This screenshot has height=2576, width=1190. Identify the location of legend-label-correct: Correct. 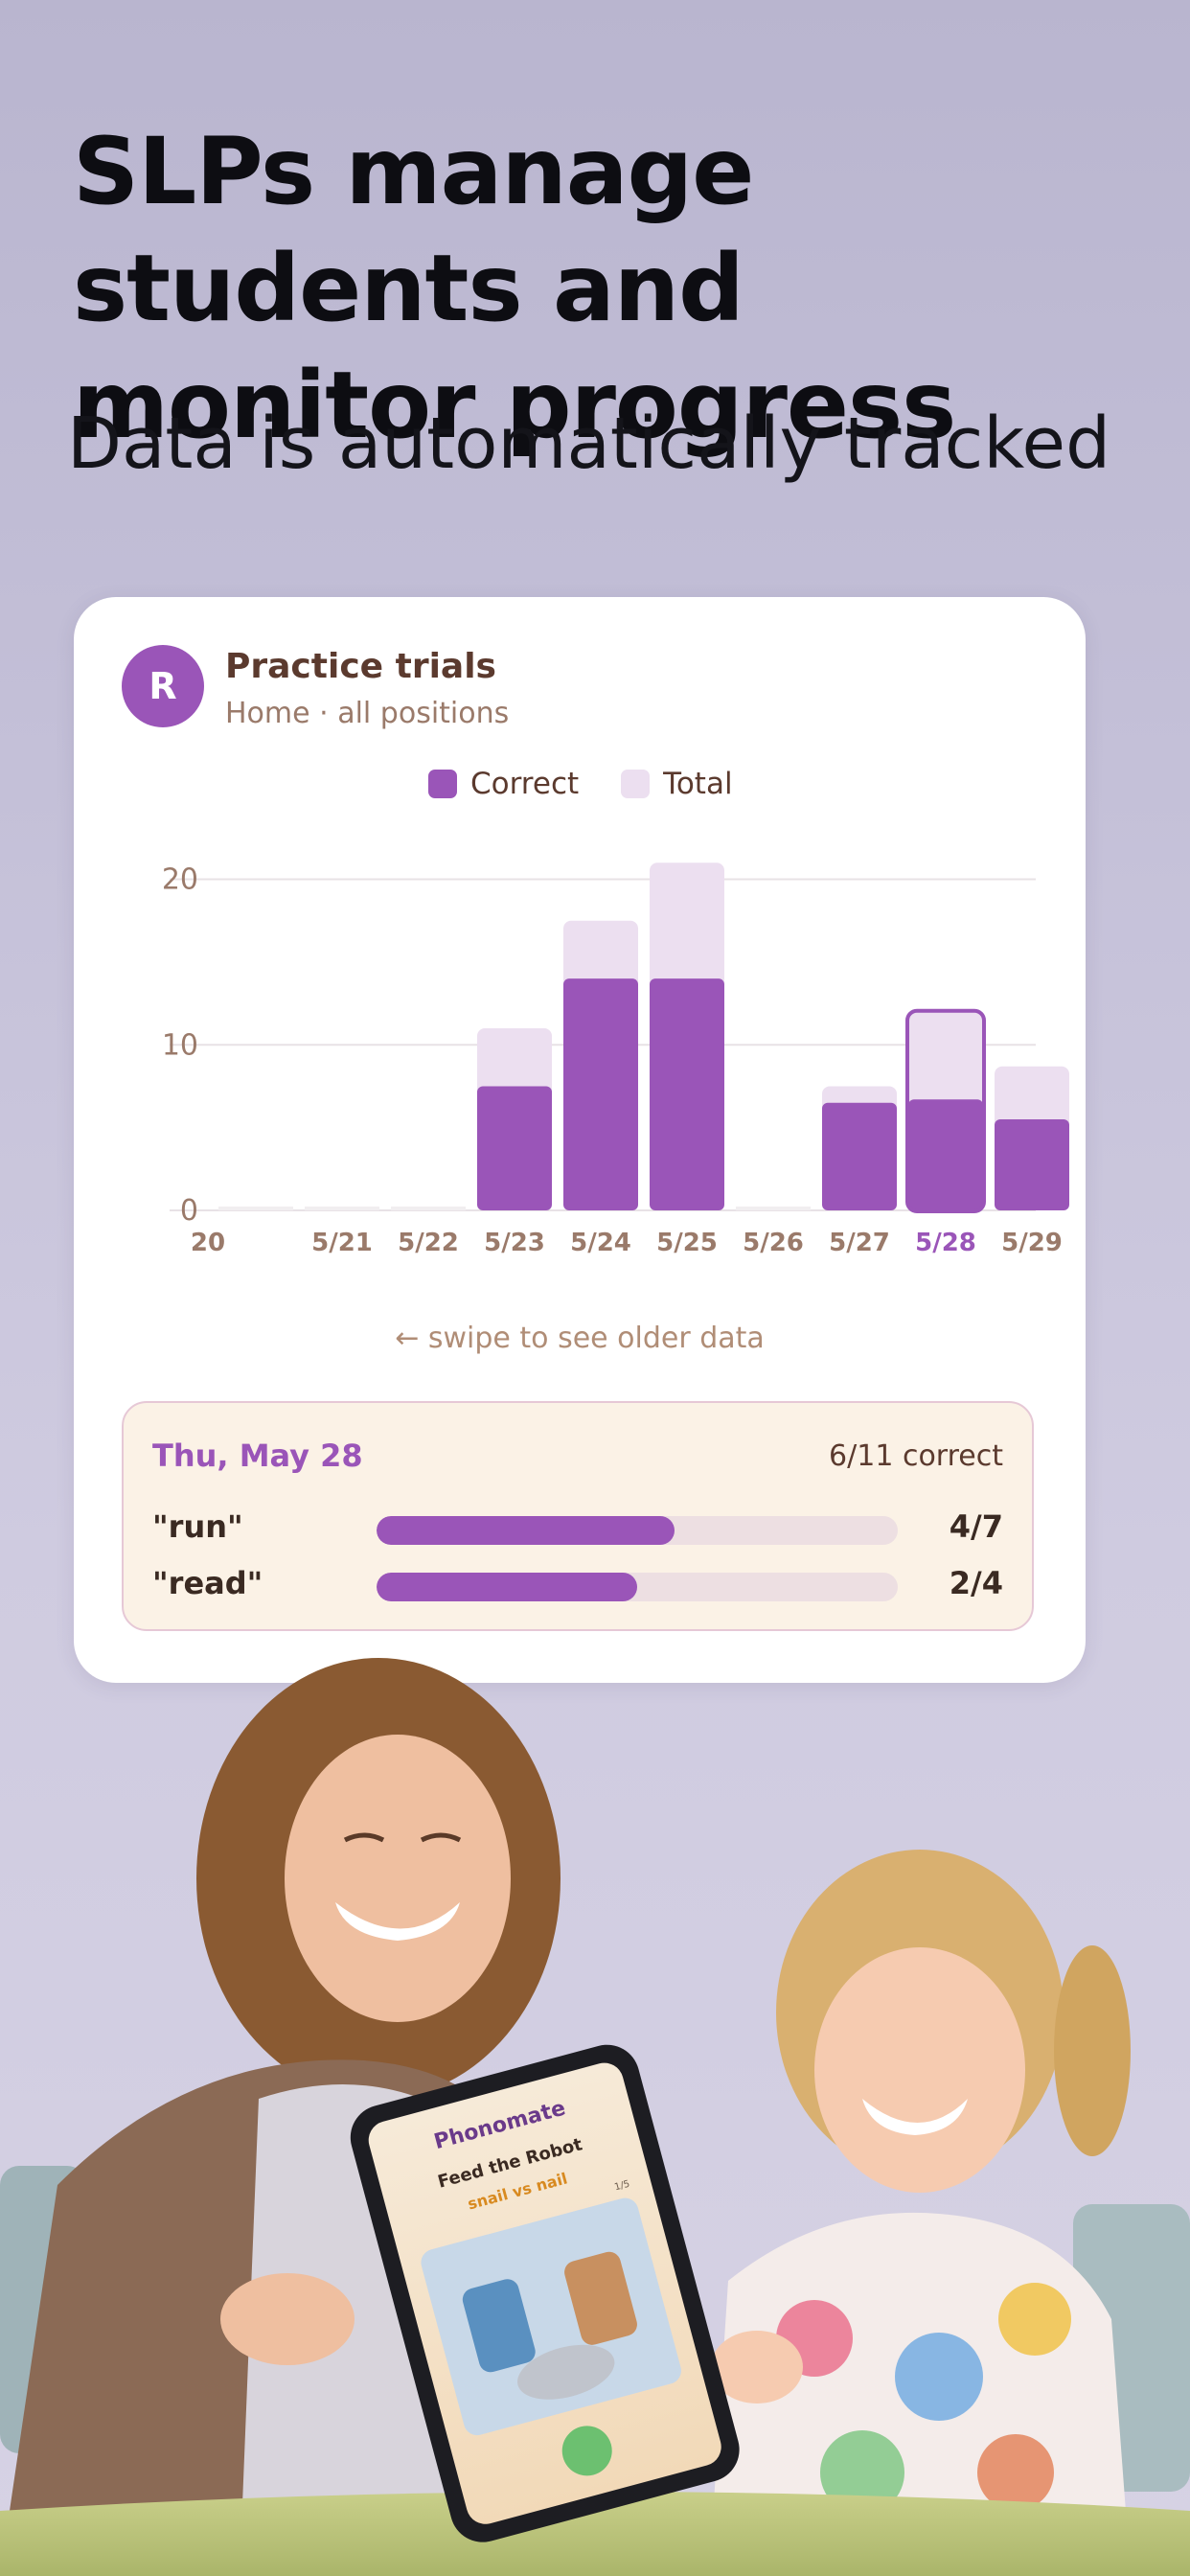
(525, 784).